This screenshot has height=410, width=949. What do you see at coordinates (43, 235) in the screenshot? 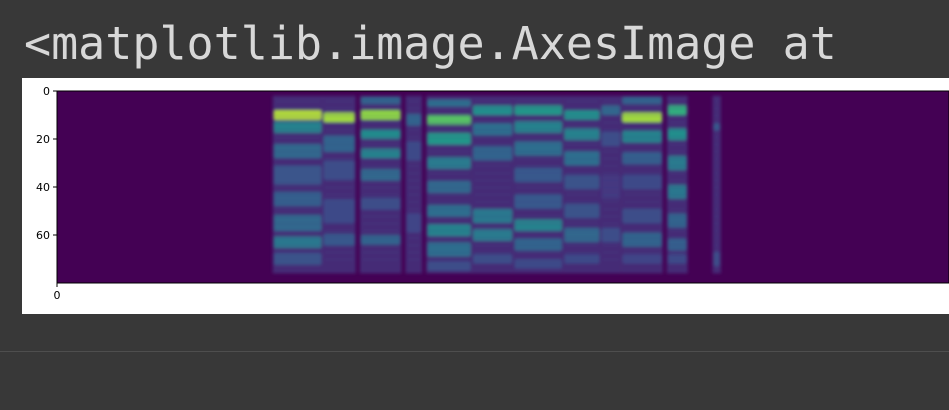
I see `y-tick-label: 60` at bounding box center [43, 235].